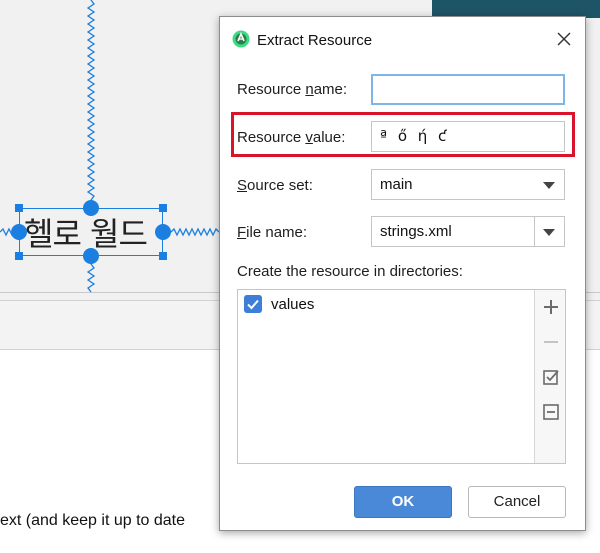 This screenshot has width=600, height=553. What do you see at coordinates (195, 232) in the screenshot?
I see `spring-right` at bounding box center [195, 232].